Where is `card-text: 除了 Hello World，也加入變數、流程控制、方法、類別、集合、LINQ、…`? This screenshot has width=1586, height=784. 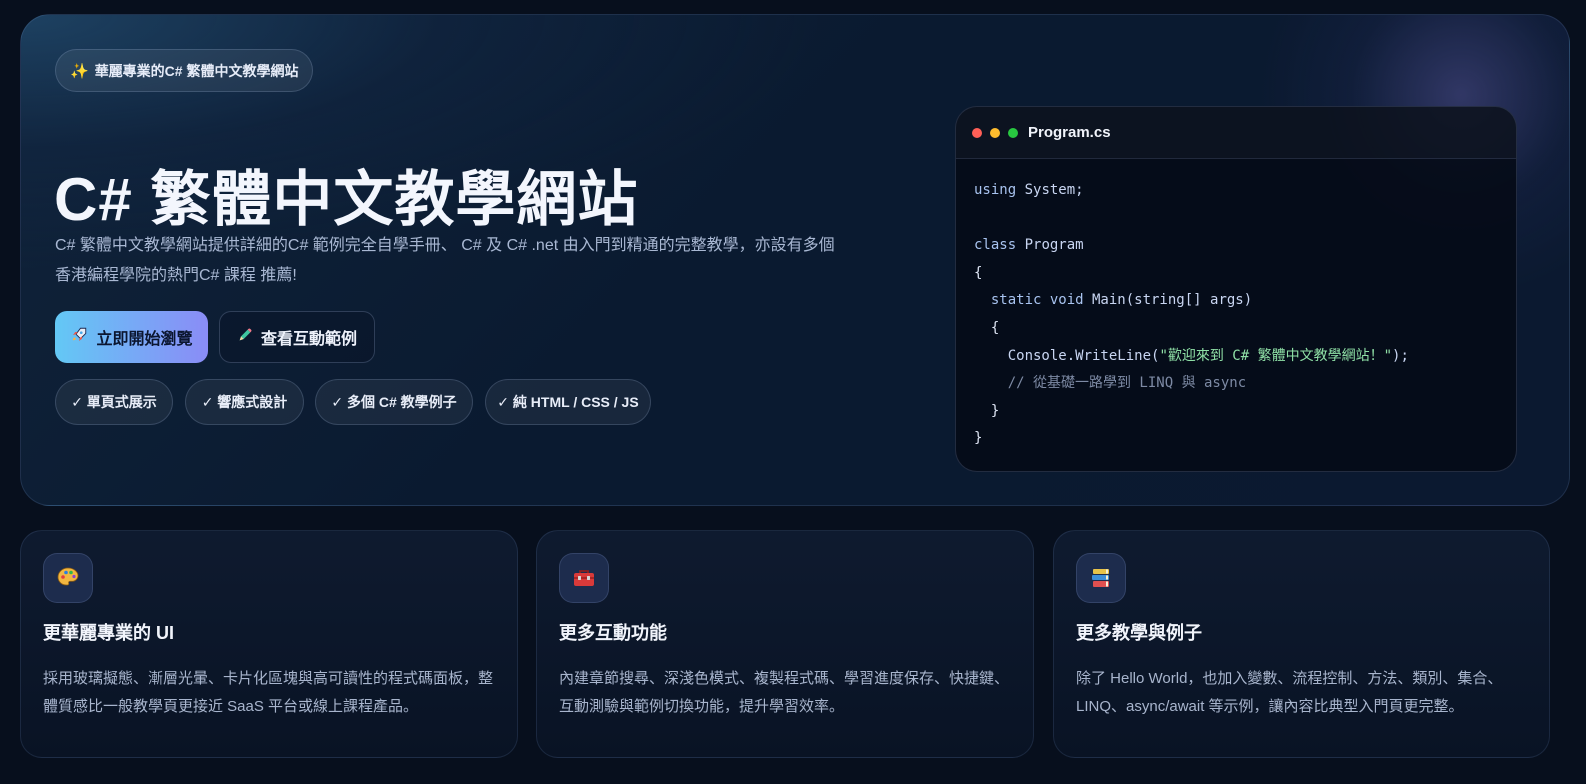 card-text: 除了 Hello World，也加入變數、流程控制、方法、類別、集合、LINQ、… is located at coordinates (1289, 692).